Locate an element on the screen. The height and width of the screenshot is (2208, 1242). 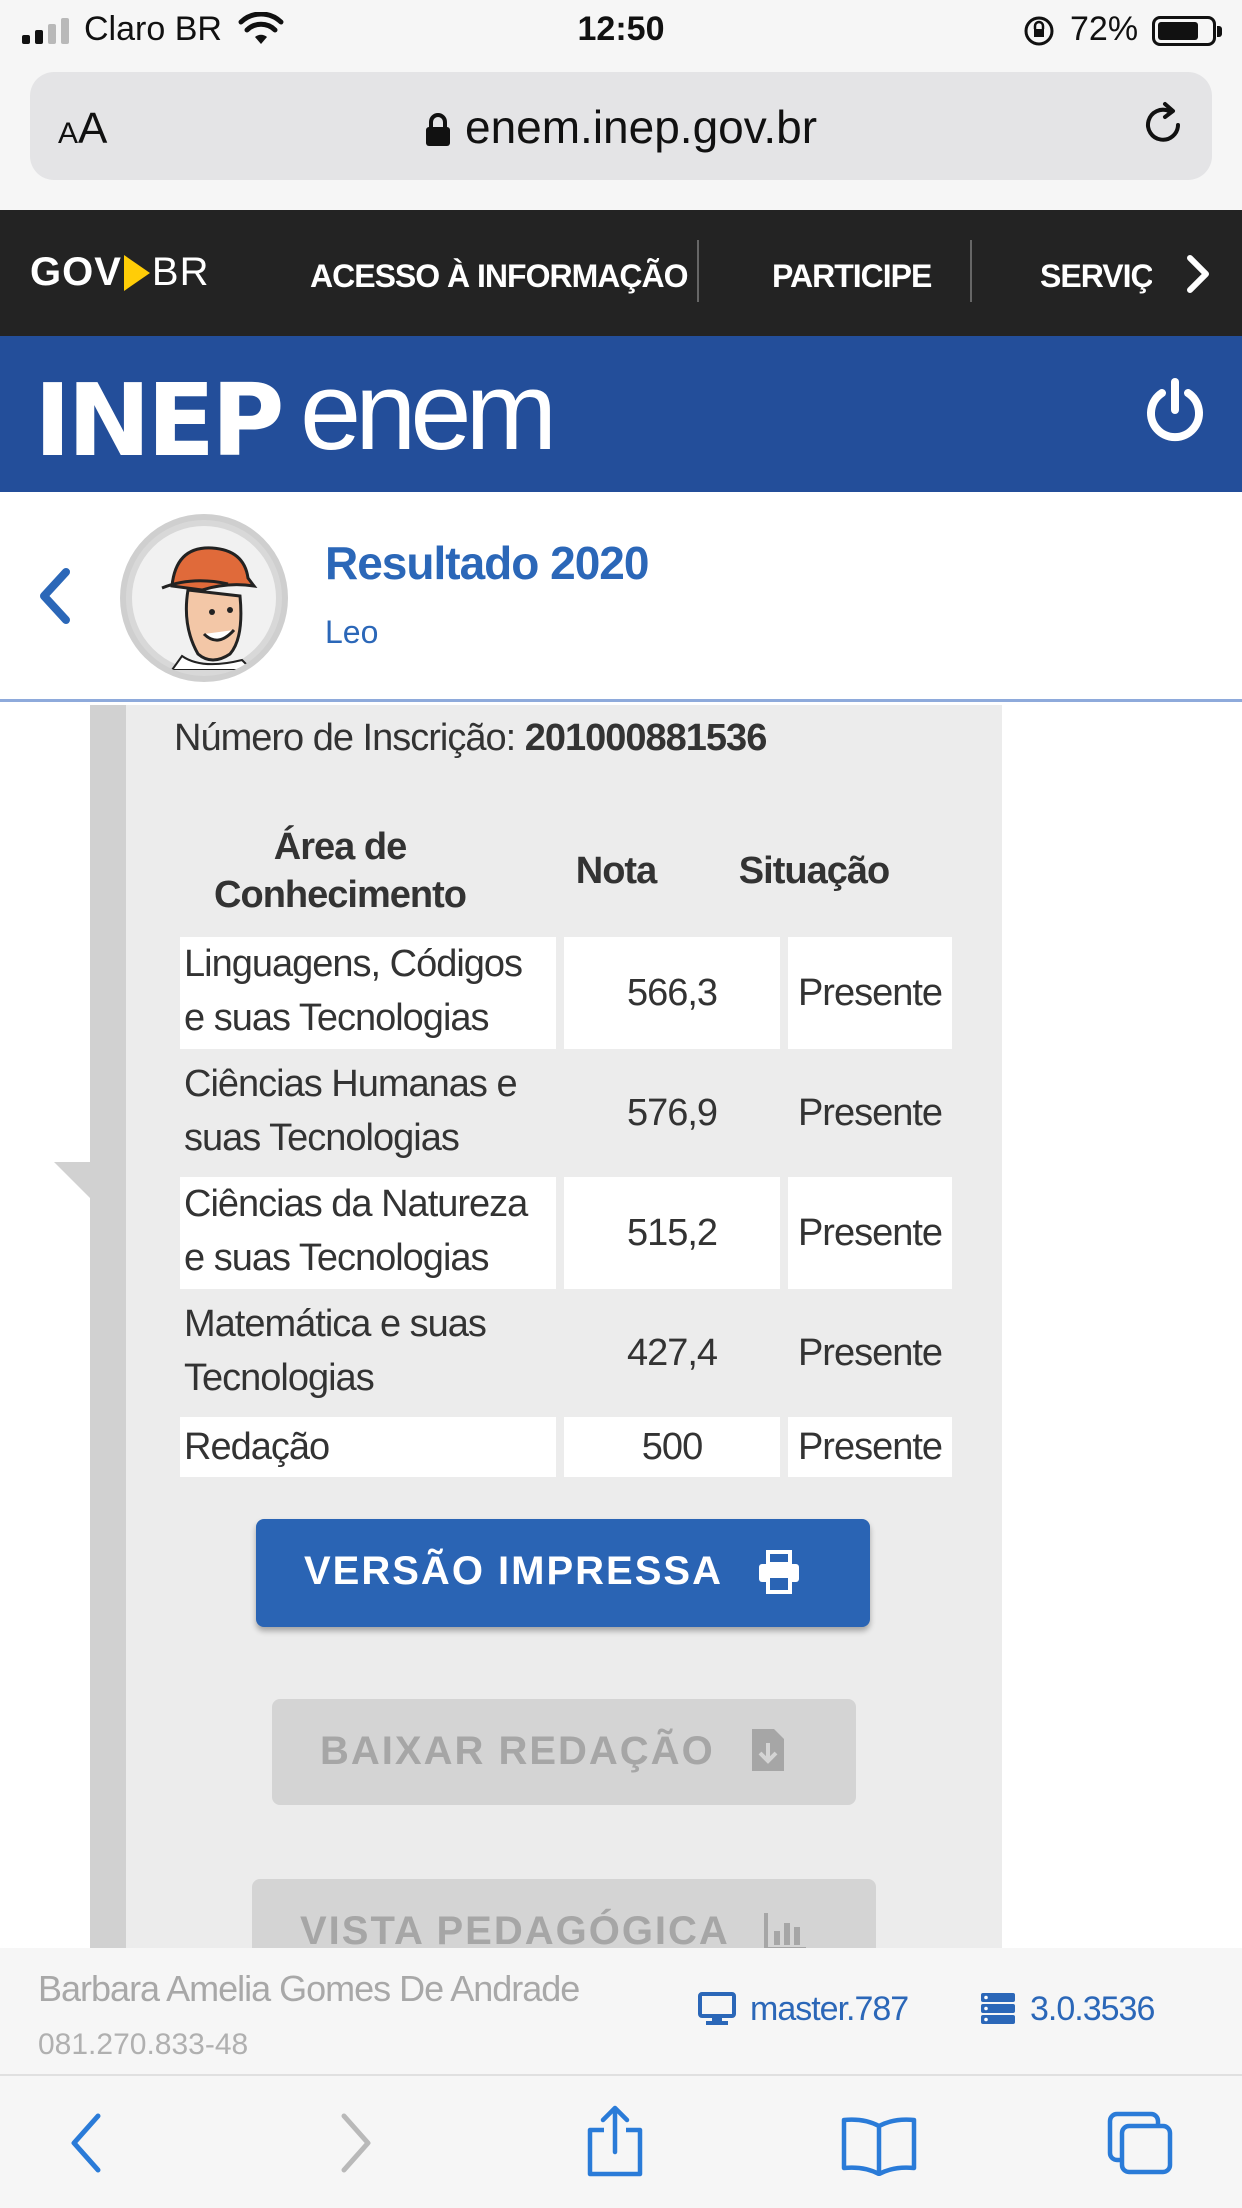
reload-icon is located at coordinates (1163, 127).